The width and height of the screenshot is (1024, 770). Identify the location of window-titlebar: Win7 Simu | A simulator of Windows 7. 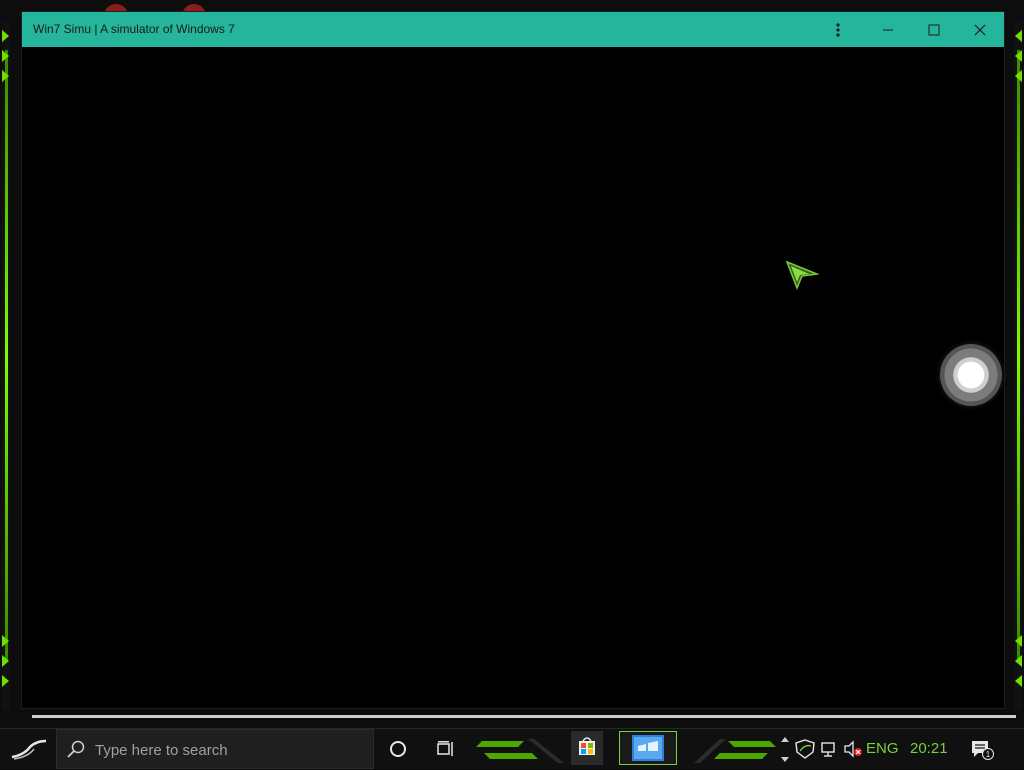
(513, 29).